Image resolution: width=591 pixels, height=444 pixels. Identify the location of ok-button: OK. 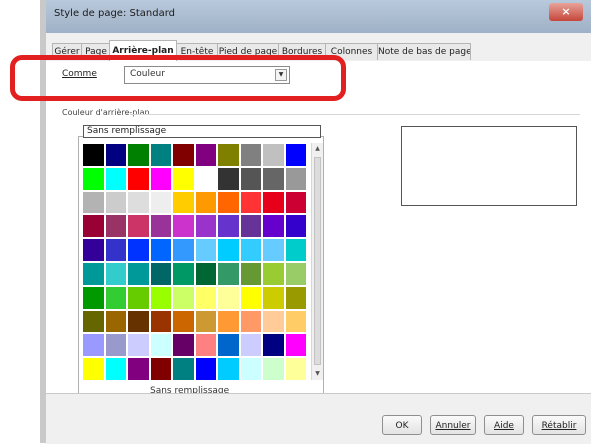
(402, 425).